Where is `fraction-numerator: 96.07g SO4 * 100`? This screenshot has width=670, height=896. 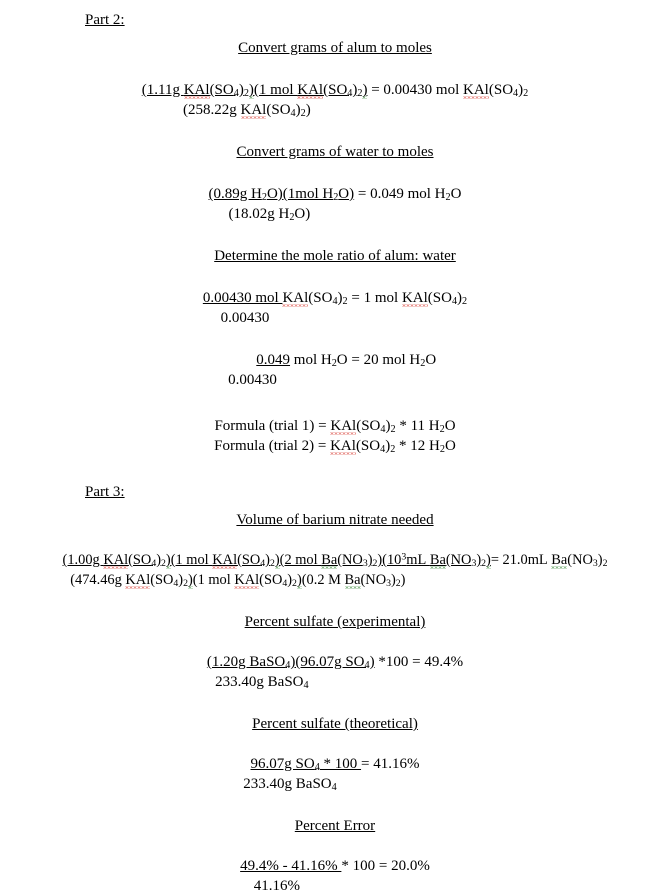
fraction-numerator: 96.07g SO4 * 100 is located at coordinates (306, 765).